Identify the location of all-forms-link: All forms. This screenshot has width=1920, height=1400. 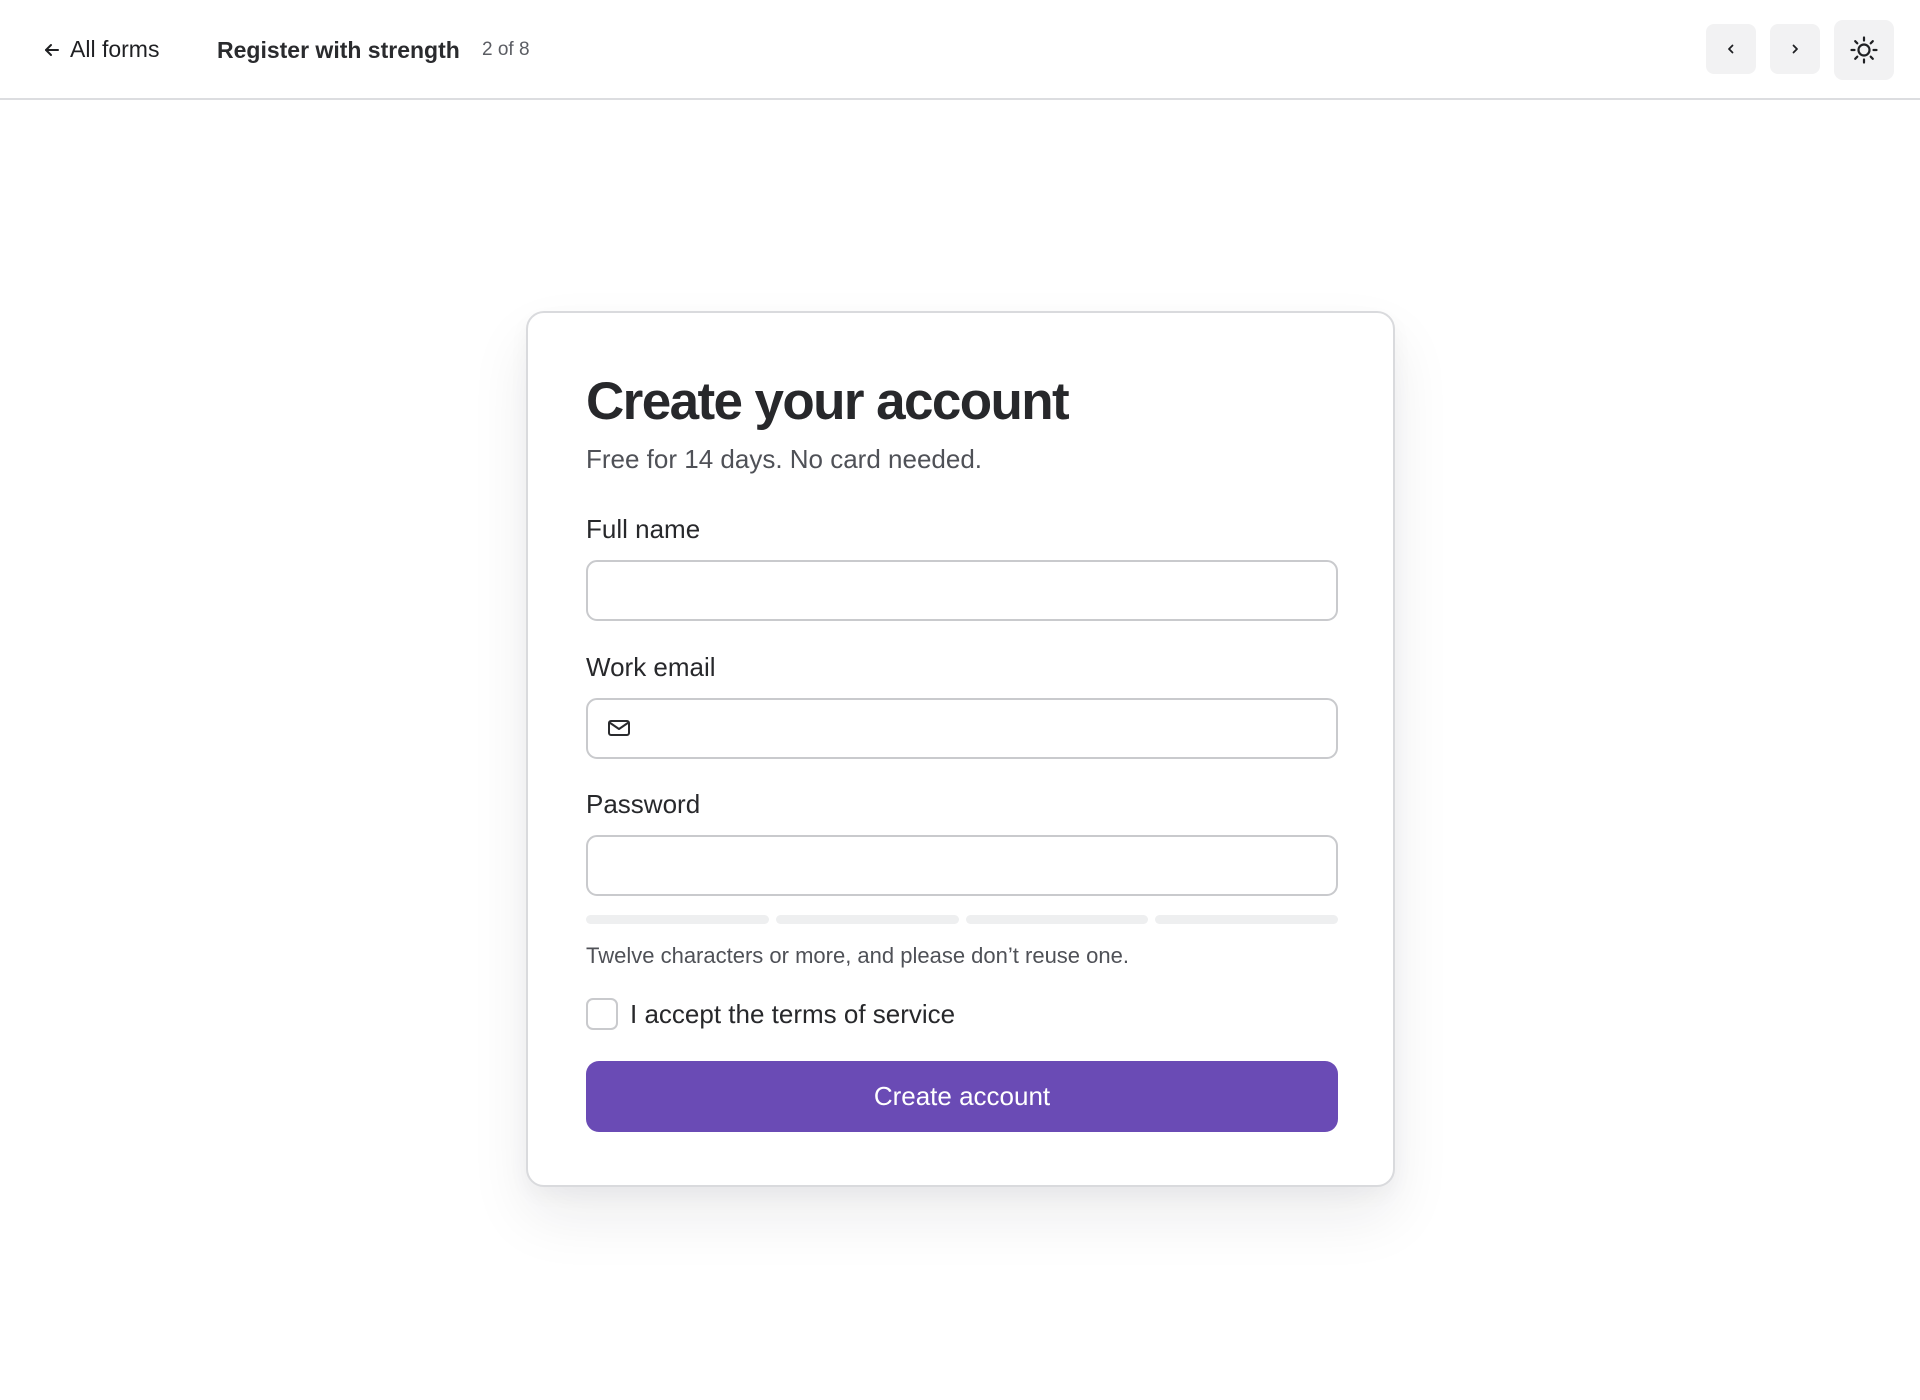
(100, 49).